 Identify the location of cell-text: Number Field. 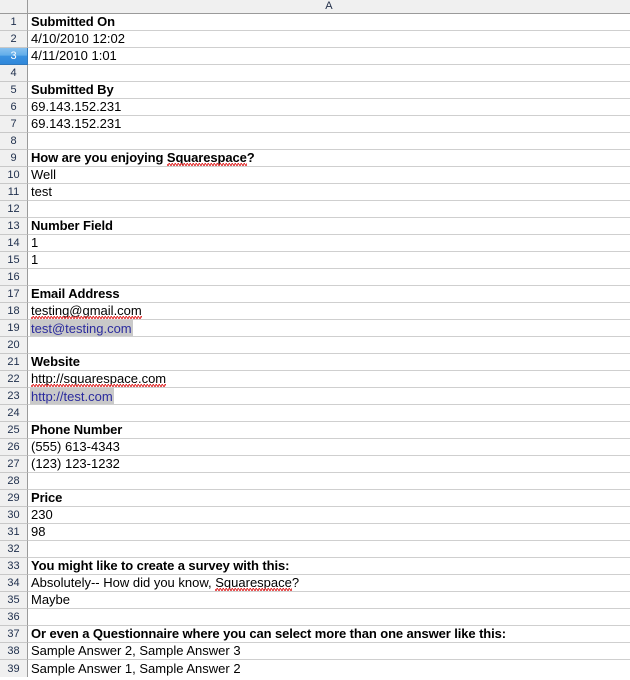
(72, 225).